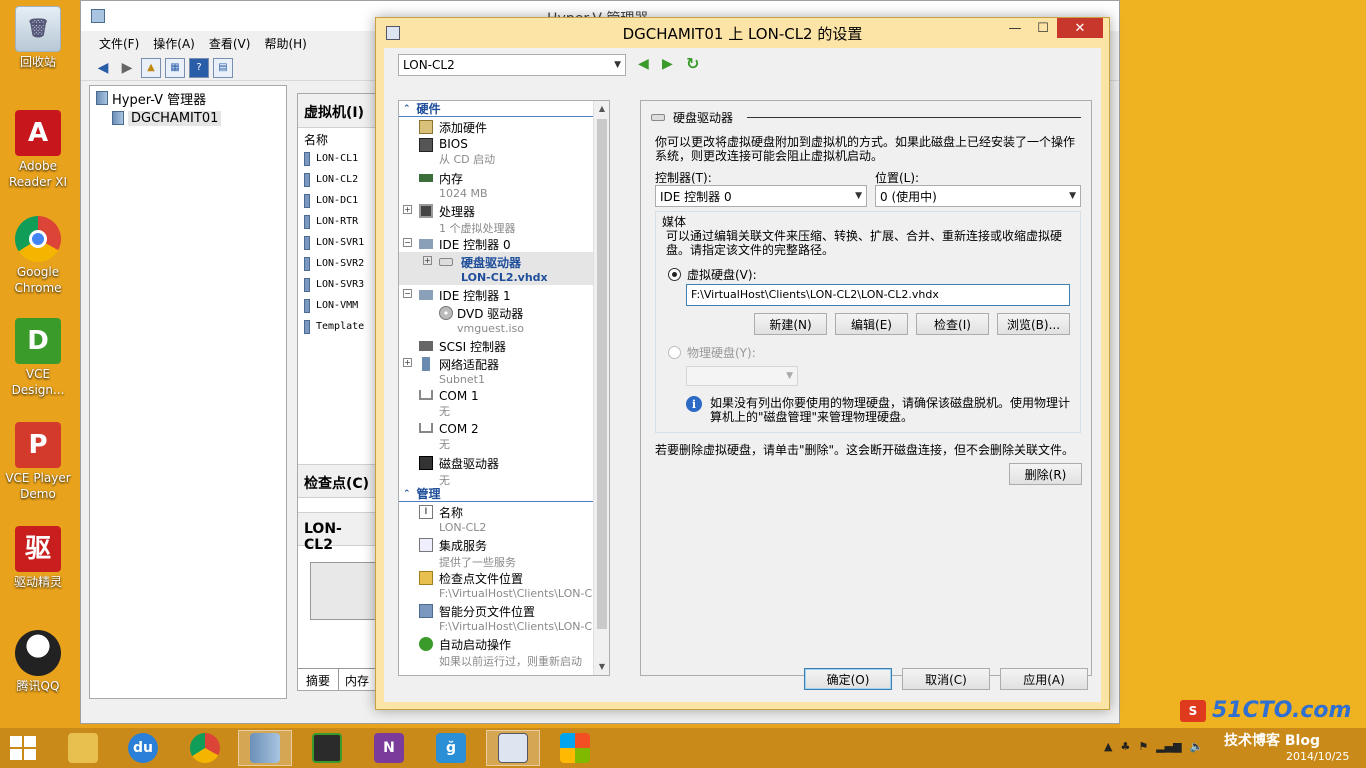 The height and width of the screenshot is (768, 1366). I want to click on desktop-icon-driver-genius: 驱 驱动精灵, so click(38, 558).